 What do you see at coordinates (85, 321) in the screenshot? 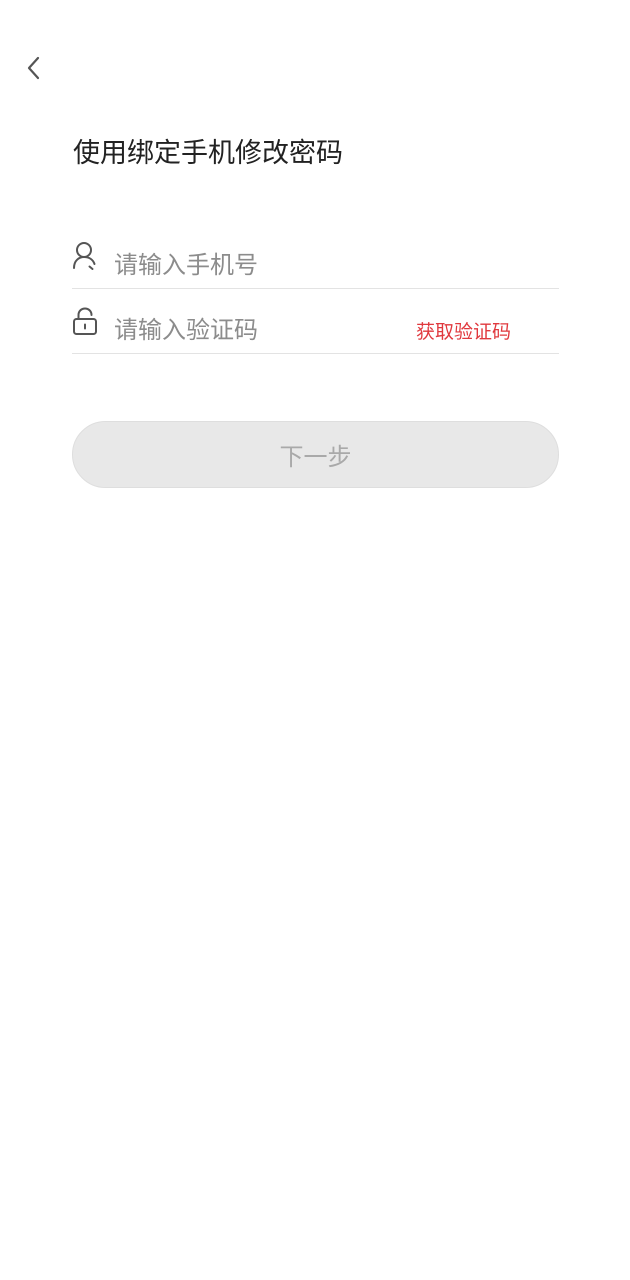
I see `lock-icon` at bounding box center [85, 321].